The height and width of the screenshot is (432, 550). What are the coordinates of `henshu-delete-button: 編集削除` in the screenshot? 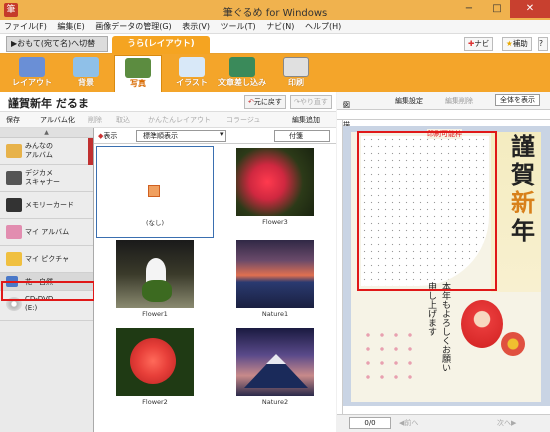 It's located at (459, 101).